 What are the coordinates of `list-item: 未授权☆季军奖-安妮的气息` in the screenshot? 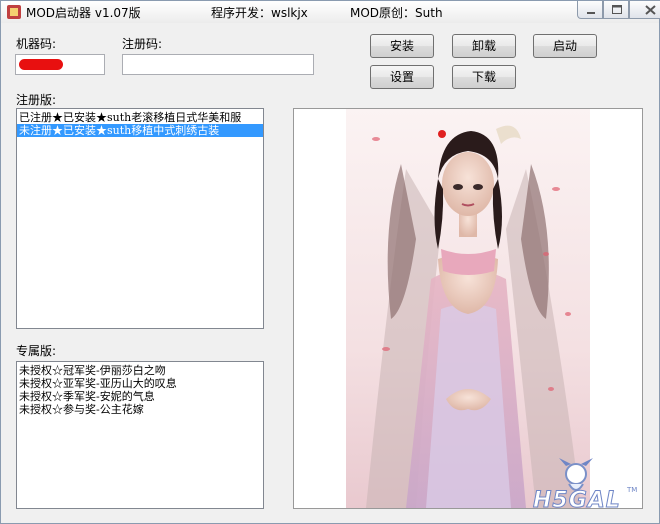 It's located at (140, 396).